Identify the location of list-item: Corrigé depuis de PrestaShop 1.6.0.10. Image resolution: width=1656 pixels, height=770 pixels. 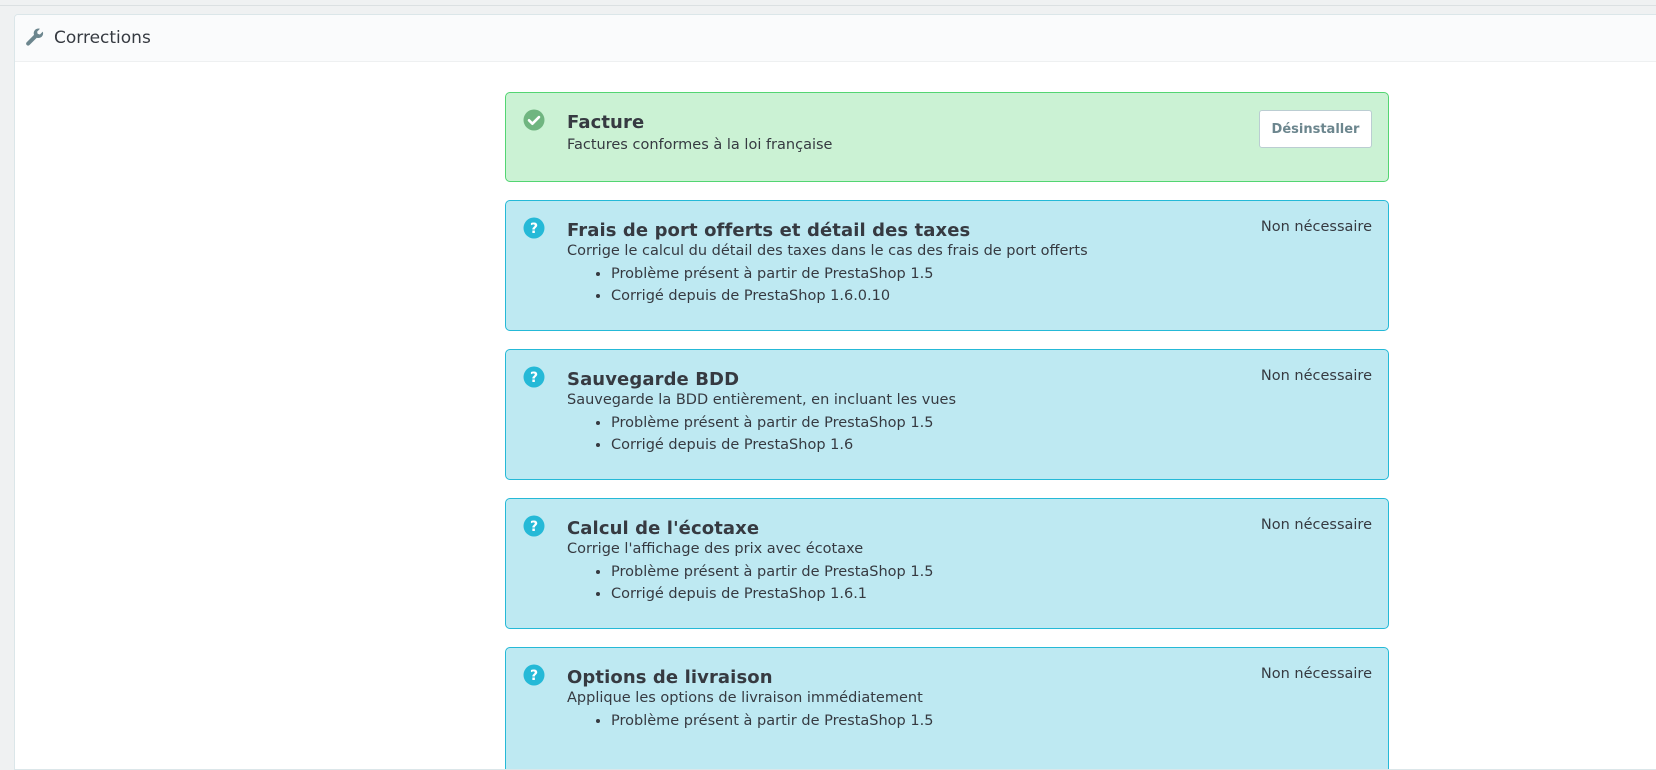
(772, 296).